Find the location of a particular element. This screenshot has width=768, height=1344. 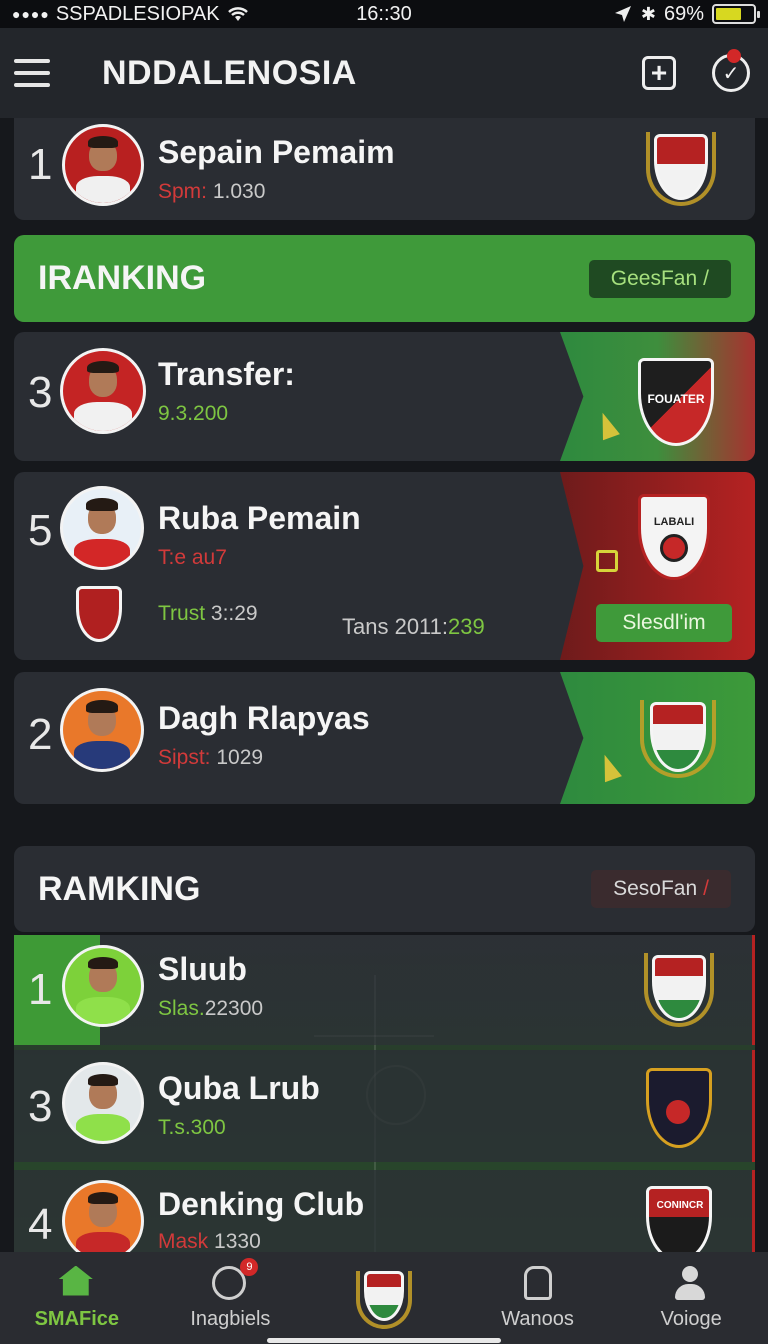

club-row: 3 Quba Lrub T.s.300 is located at coordinates (384, 1106).